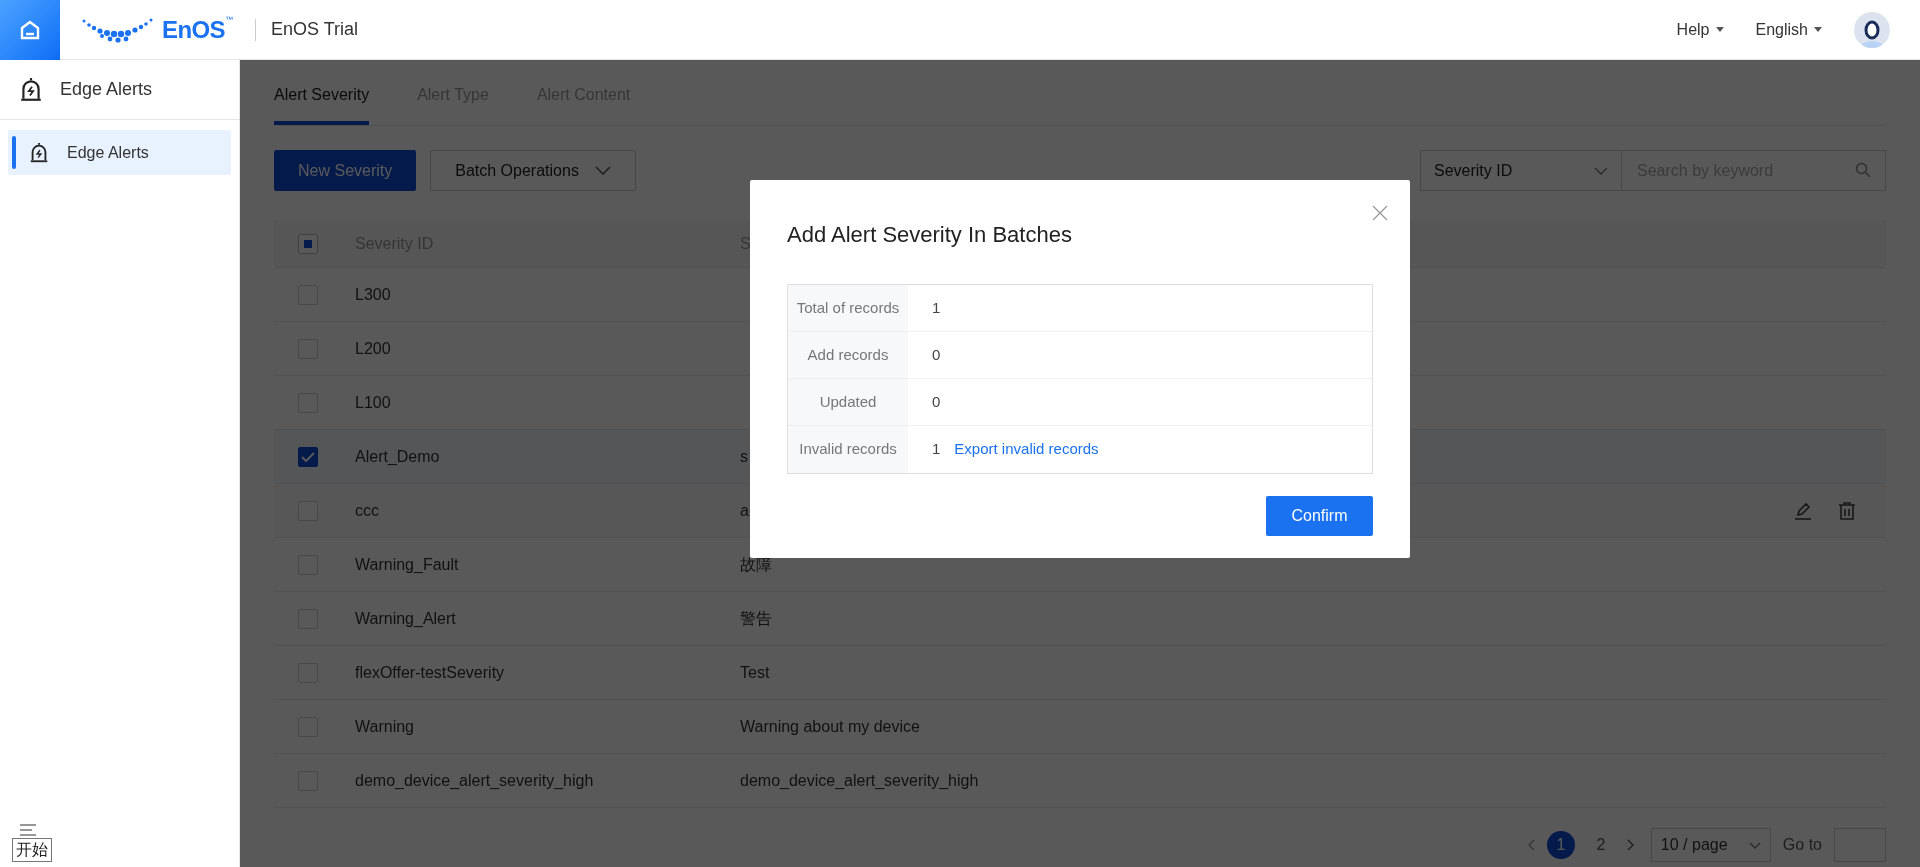 The height and width of the screenshot is (867, 1920). Describe the element at coordinates (848, 401) in the screenshot. I see `record-label: Updated` at that location.